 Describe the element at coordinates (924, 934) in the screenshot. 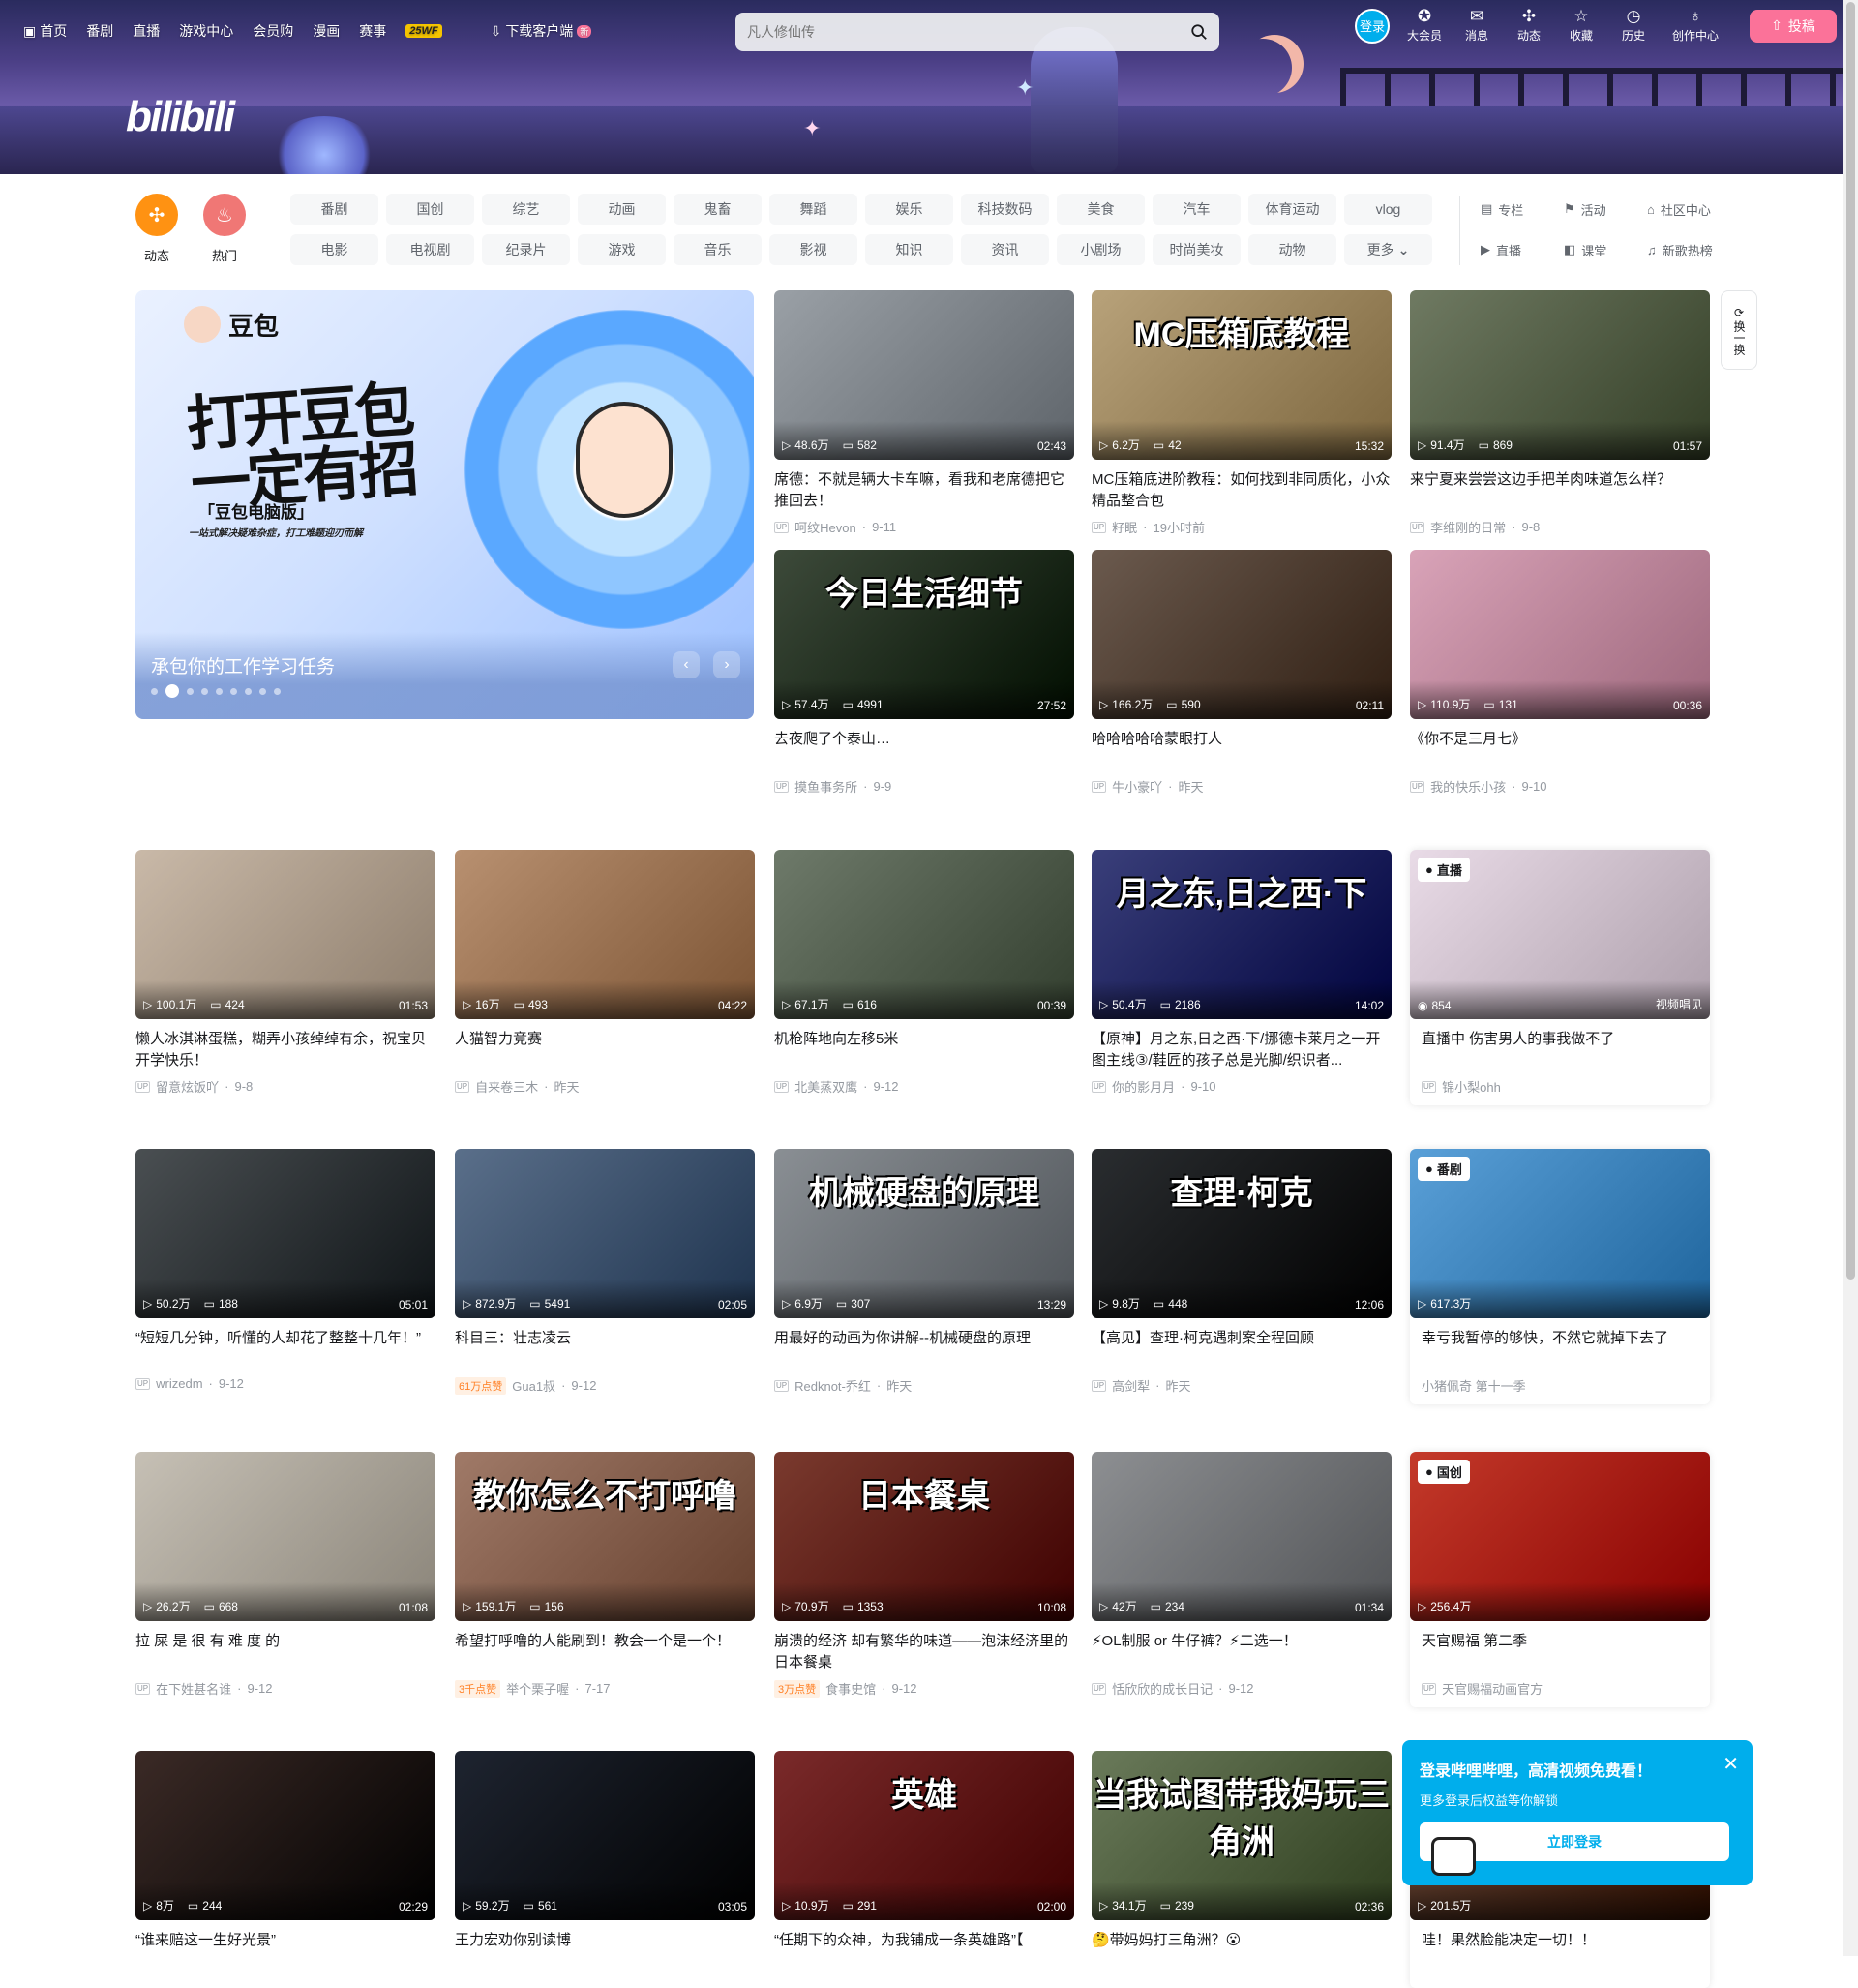

I see `video-thumbnail: ▷ 67.1万 ▭ 616 00:39` at that location.